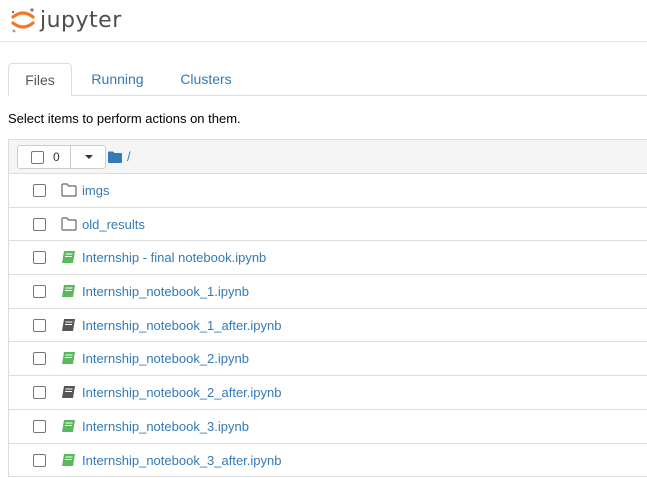 This screenshot has width=647, height=478. I want to click on selection-hint: Select items to perform actions on them., so click(124, 118).